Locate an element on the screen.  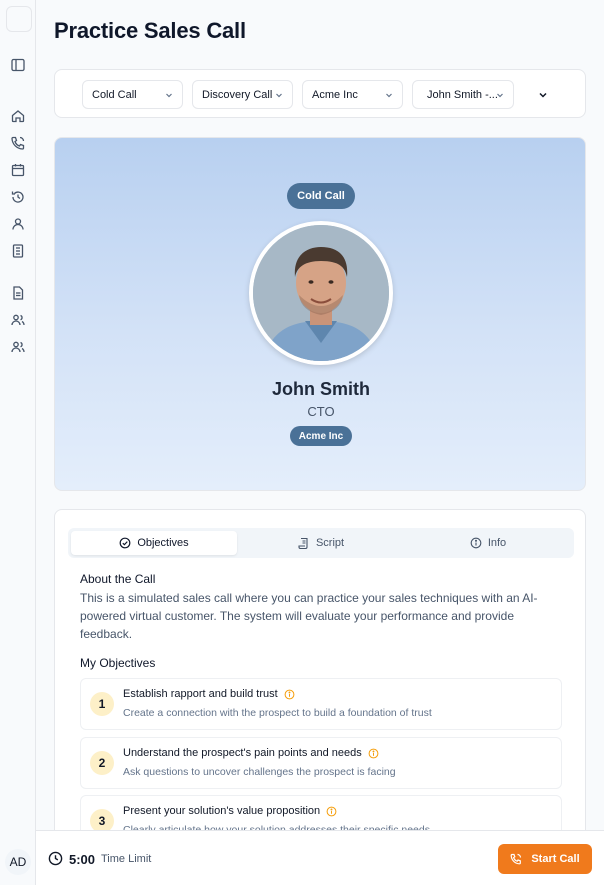
persona-role: CTO is located at coordinates (321, 411).